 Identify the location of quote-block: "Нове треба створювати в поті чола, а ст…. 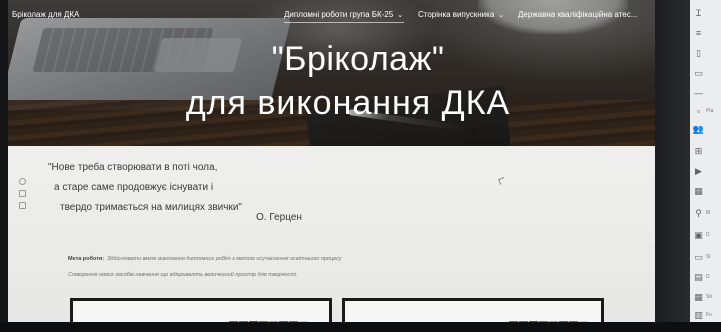
(198, 188).